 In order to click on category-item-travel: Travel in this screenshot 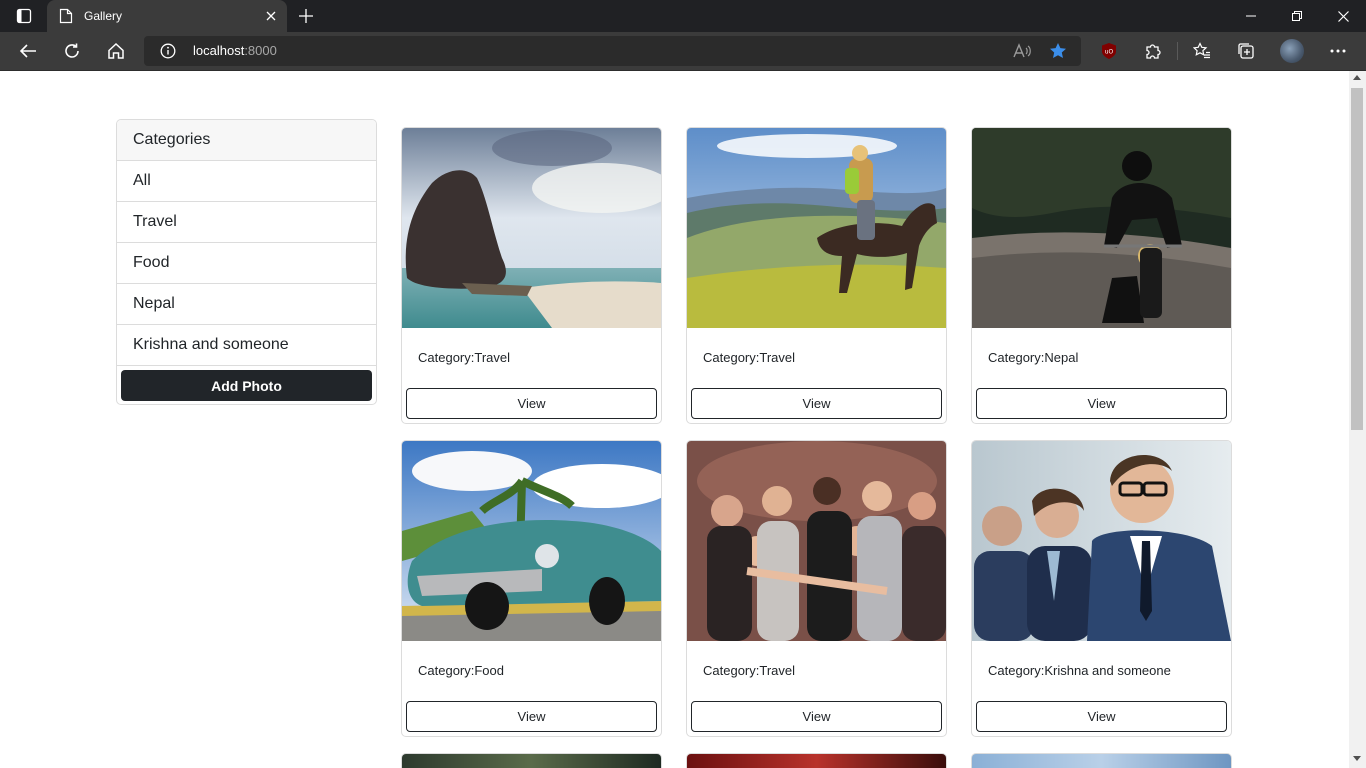, I will do `click(246, 222)`.